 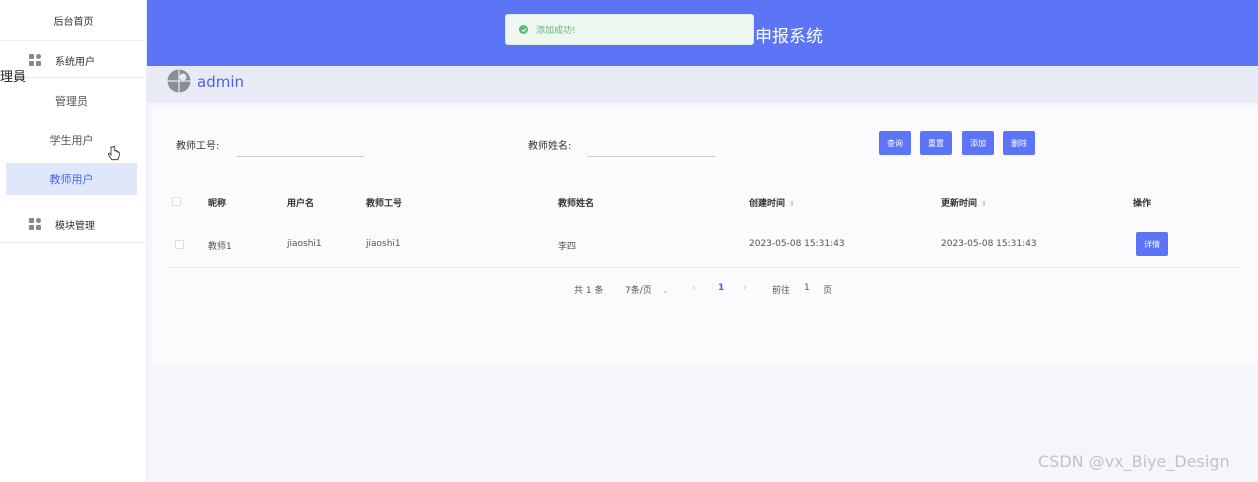 What do you see at coordinates (665, 291) in the screenshot?
I see `chevron-down-icon: ⌄` at bounding box center [665, 291].